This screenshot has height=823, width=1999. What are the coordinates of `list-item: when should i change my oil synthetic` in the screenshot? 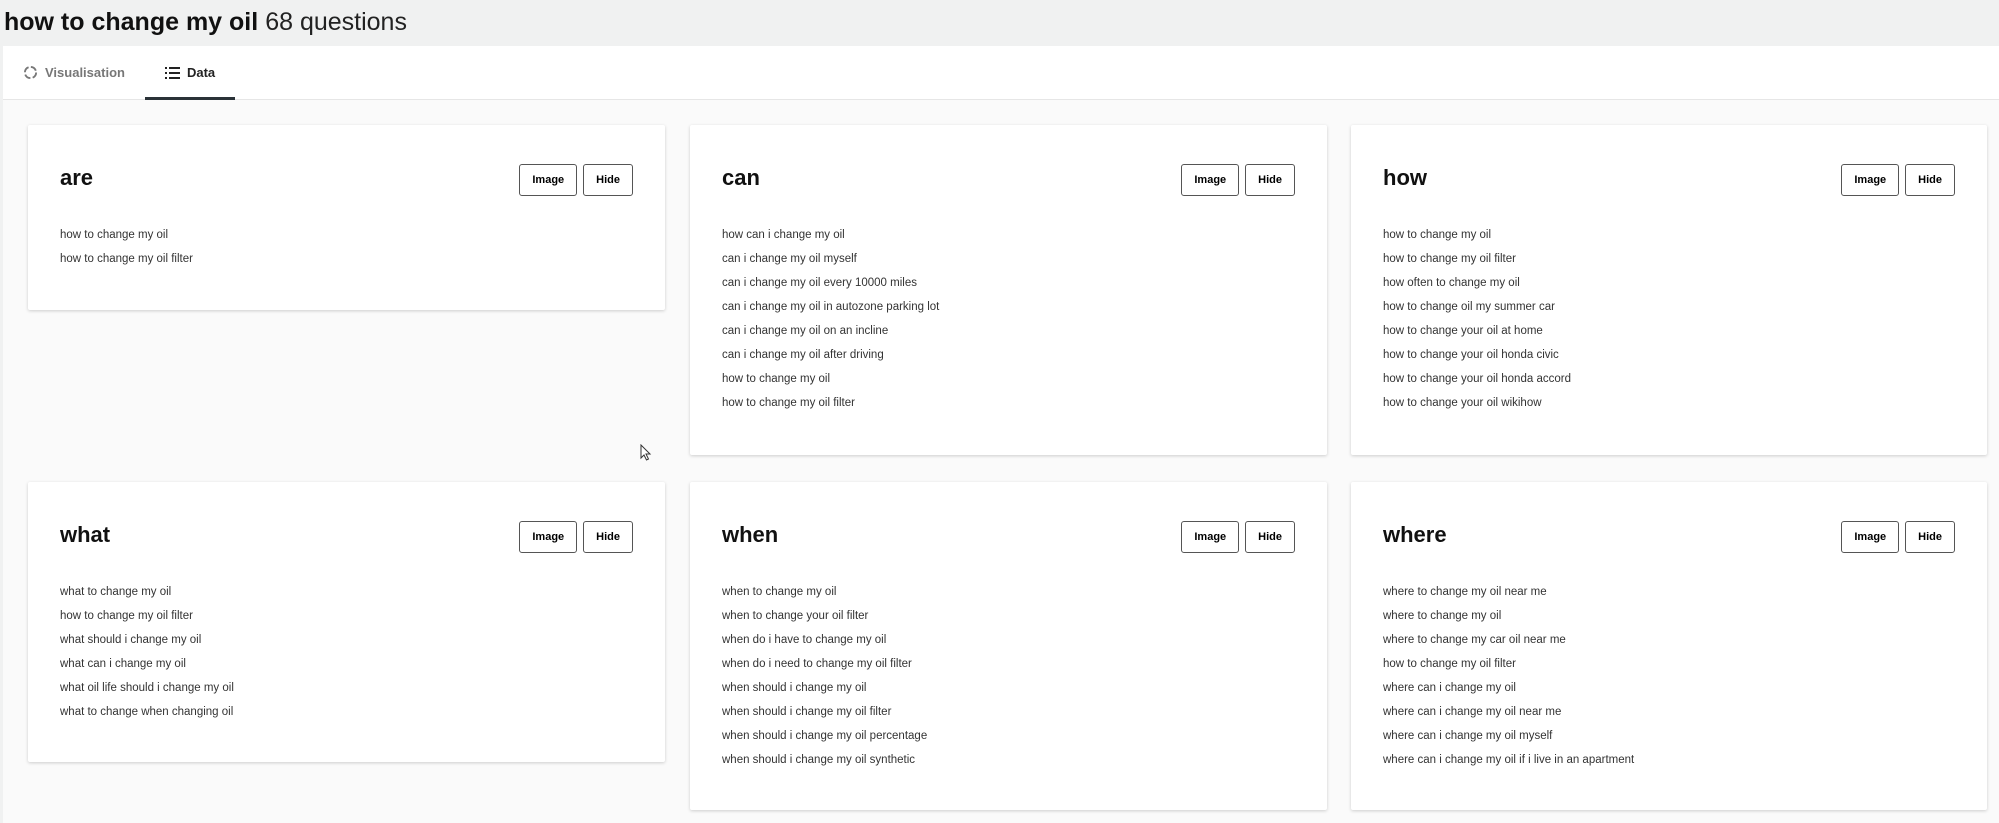 It's located at (819, 760).